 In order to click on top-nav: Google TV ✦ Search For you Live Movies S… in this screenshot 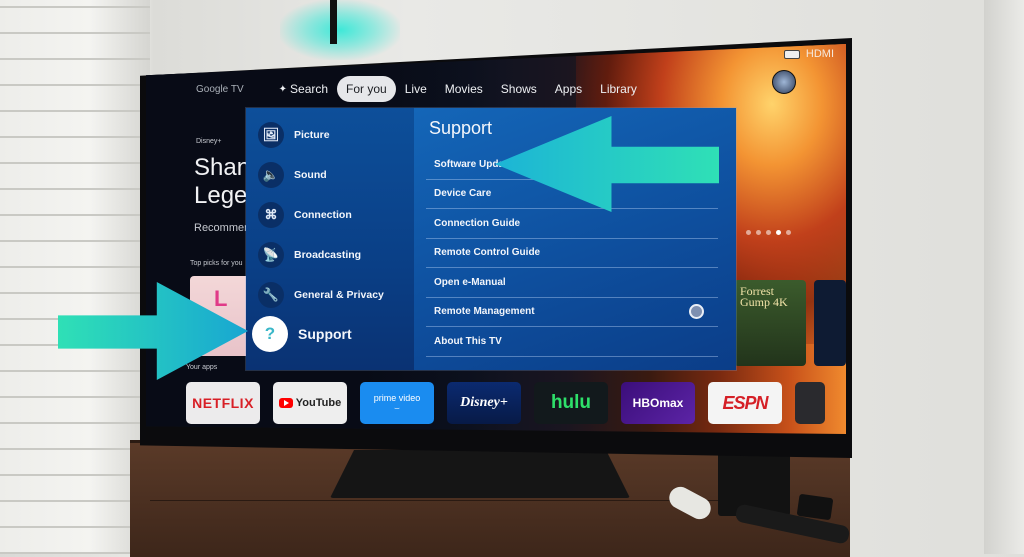, I will do `click(421, 89)`.